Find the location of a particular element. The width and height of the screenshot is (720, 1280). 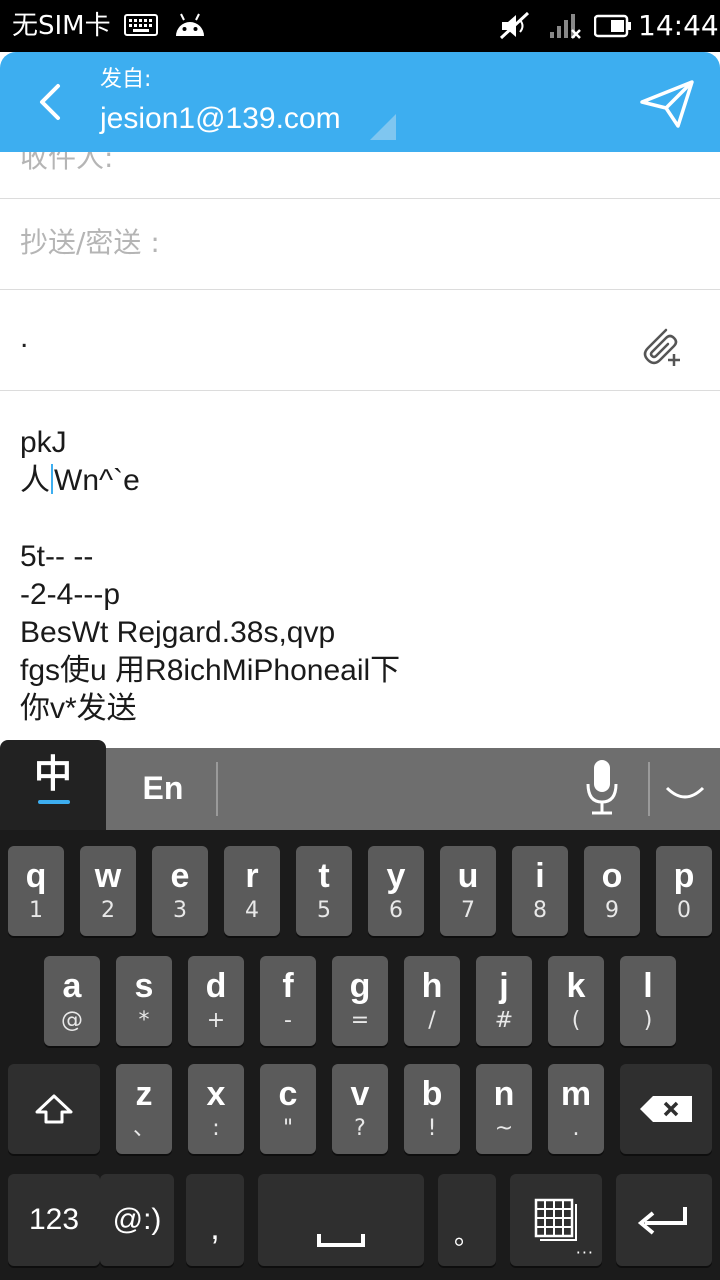

symbols-key: ··· is located at coordinates (556, 1220).